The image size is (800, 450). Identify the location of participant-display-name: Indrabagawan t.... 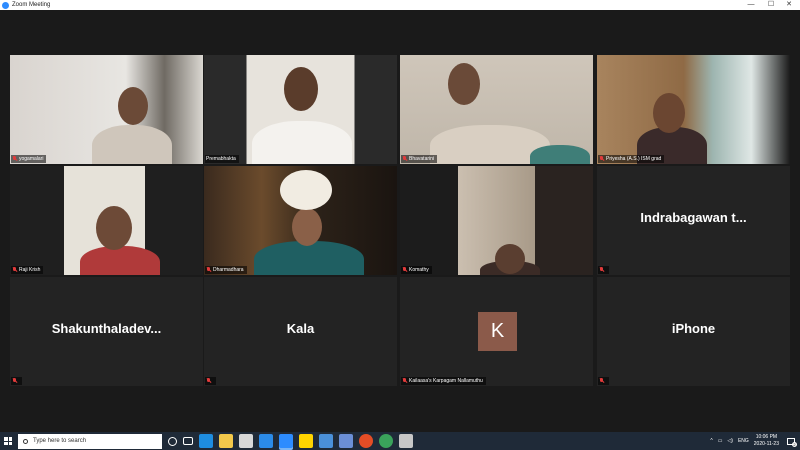
(693, 217).